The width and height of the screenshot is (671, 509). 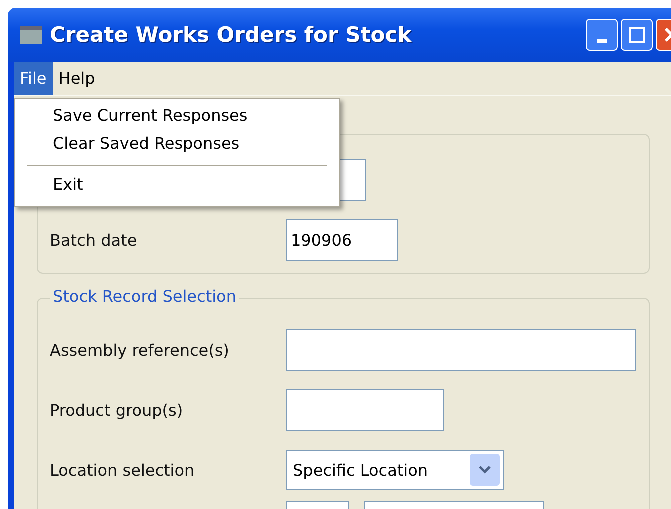 I want to click on menu-item: File, so click(x=33, y=78).